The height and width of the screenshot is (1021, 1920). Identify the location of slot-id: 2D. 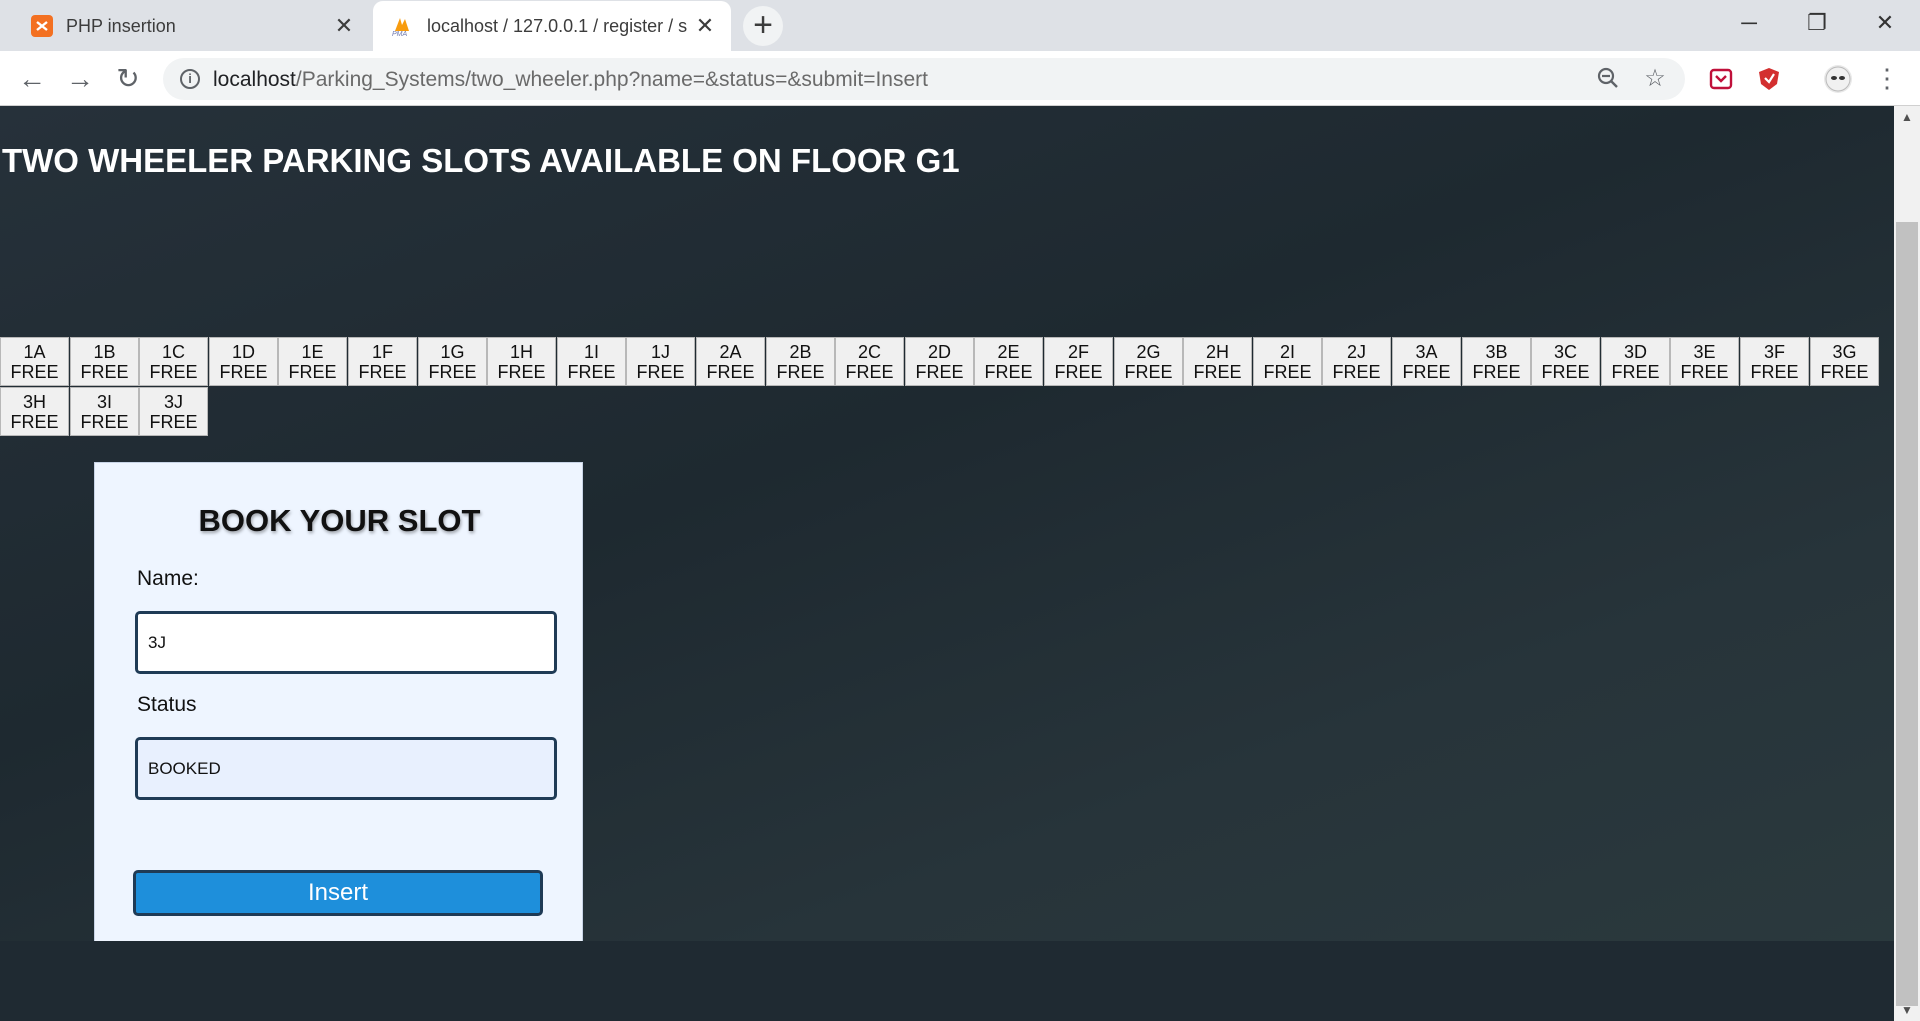
(939, 352).